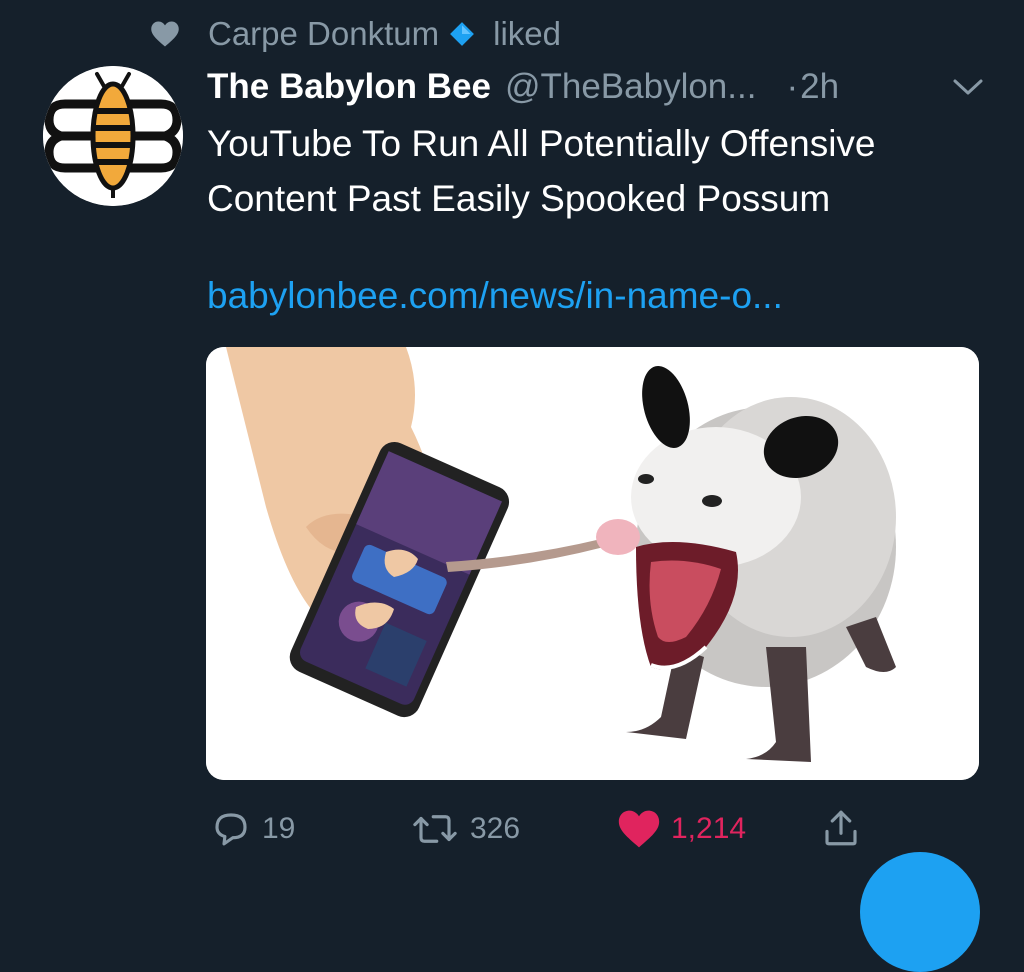 The image size is (1024, 972). What do you see at coordinates (279, 828) in the screenshot?
I see `reply-count: 19` at bounding box center [279, 828].